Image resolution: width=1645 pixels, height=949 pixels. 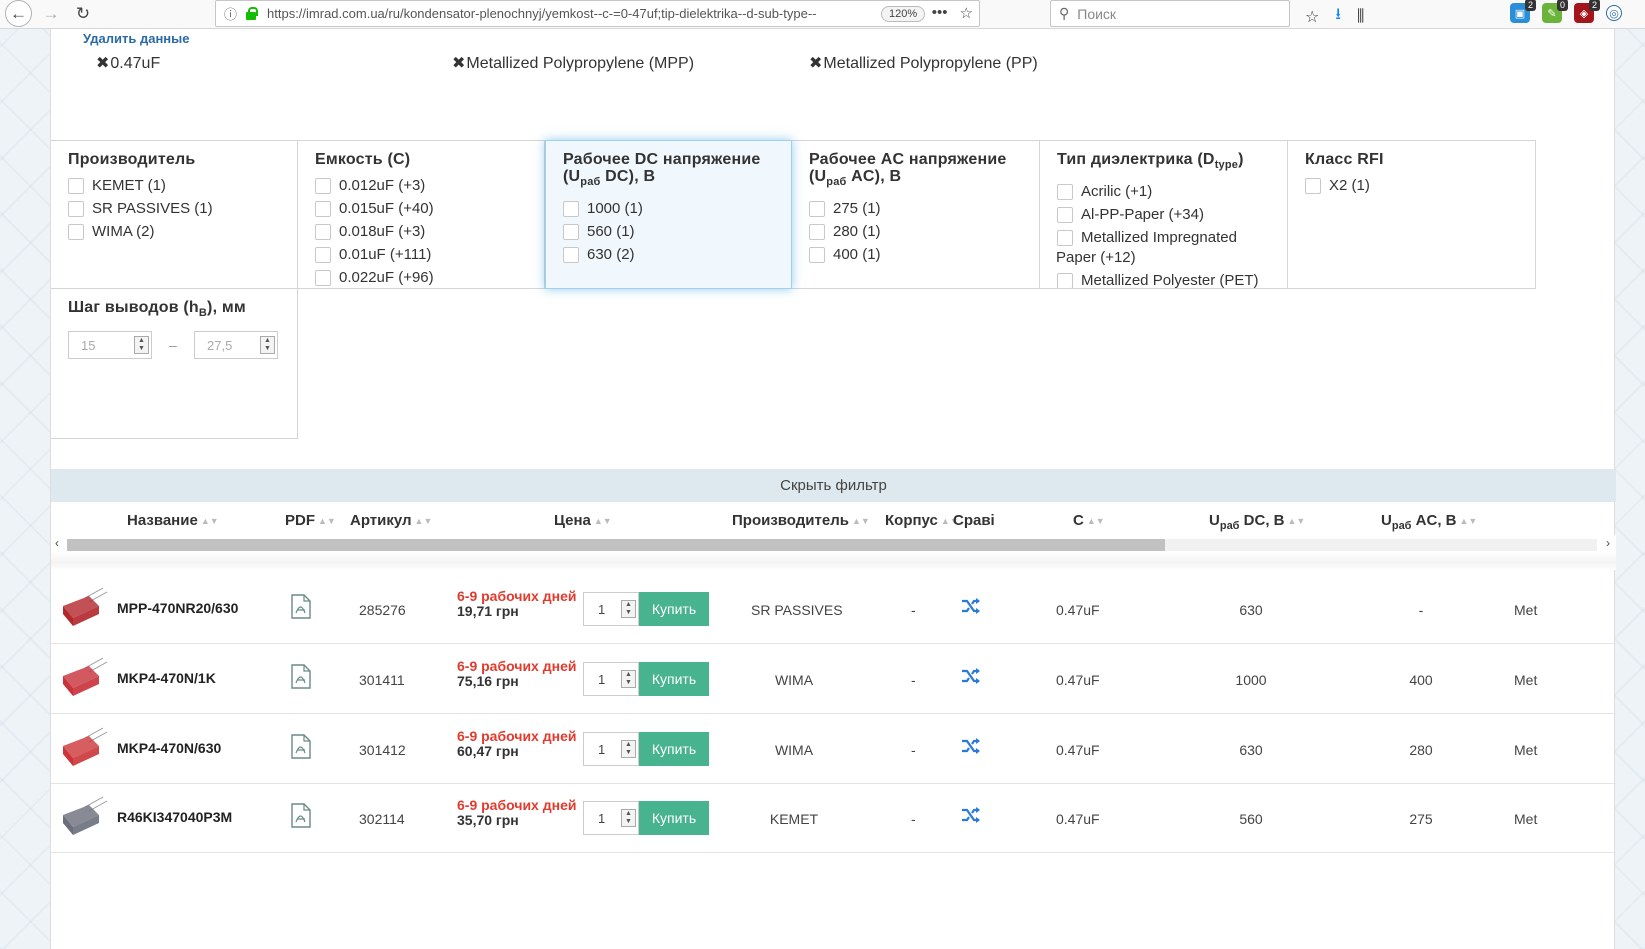 I want to click on pitch-min-input: 15 ▲ ▼, so click(x=110, y=345).